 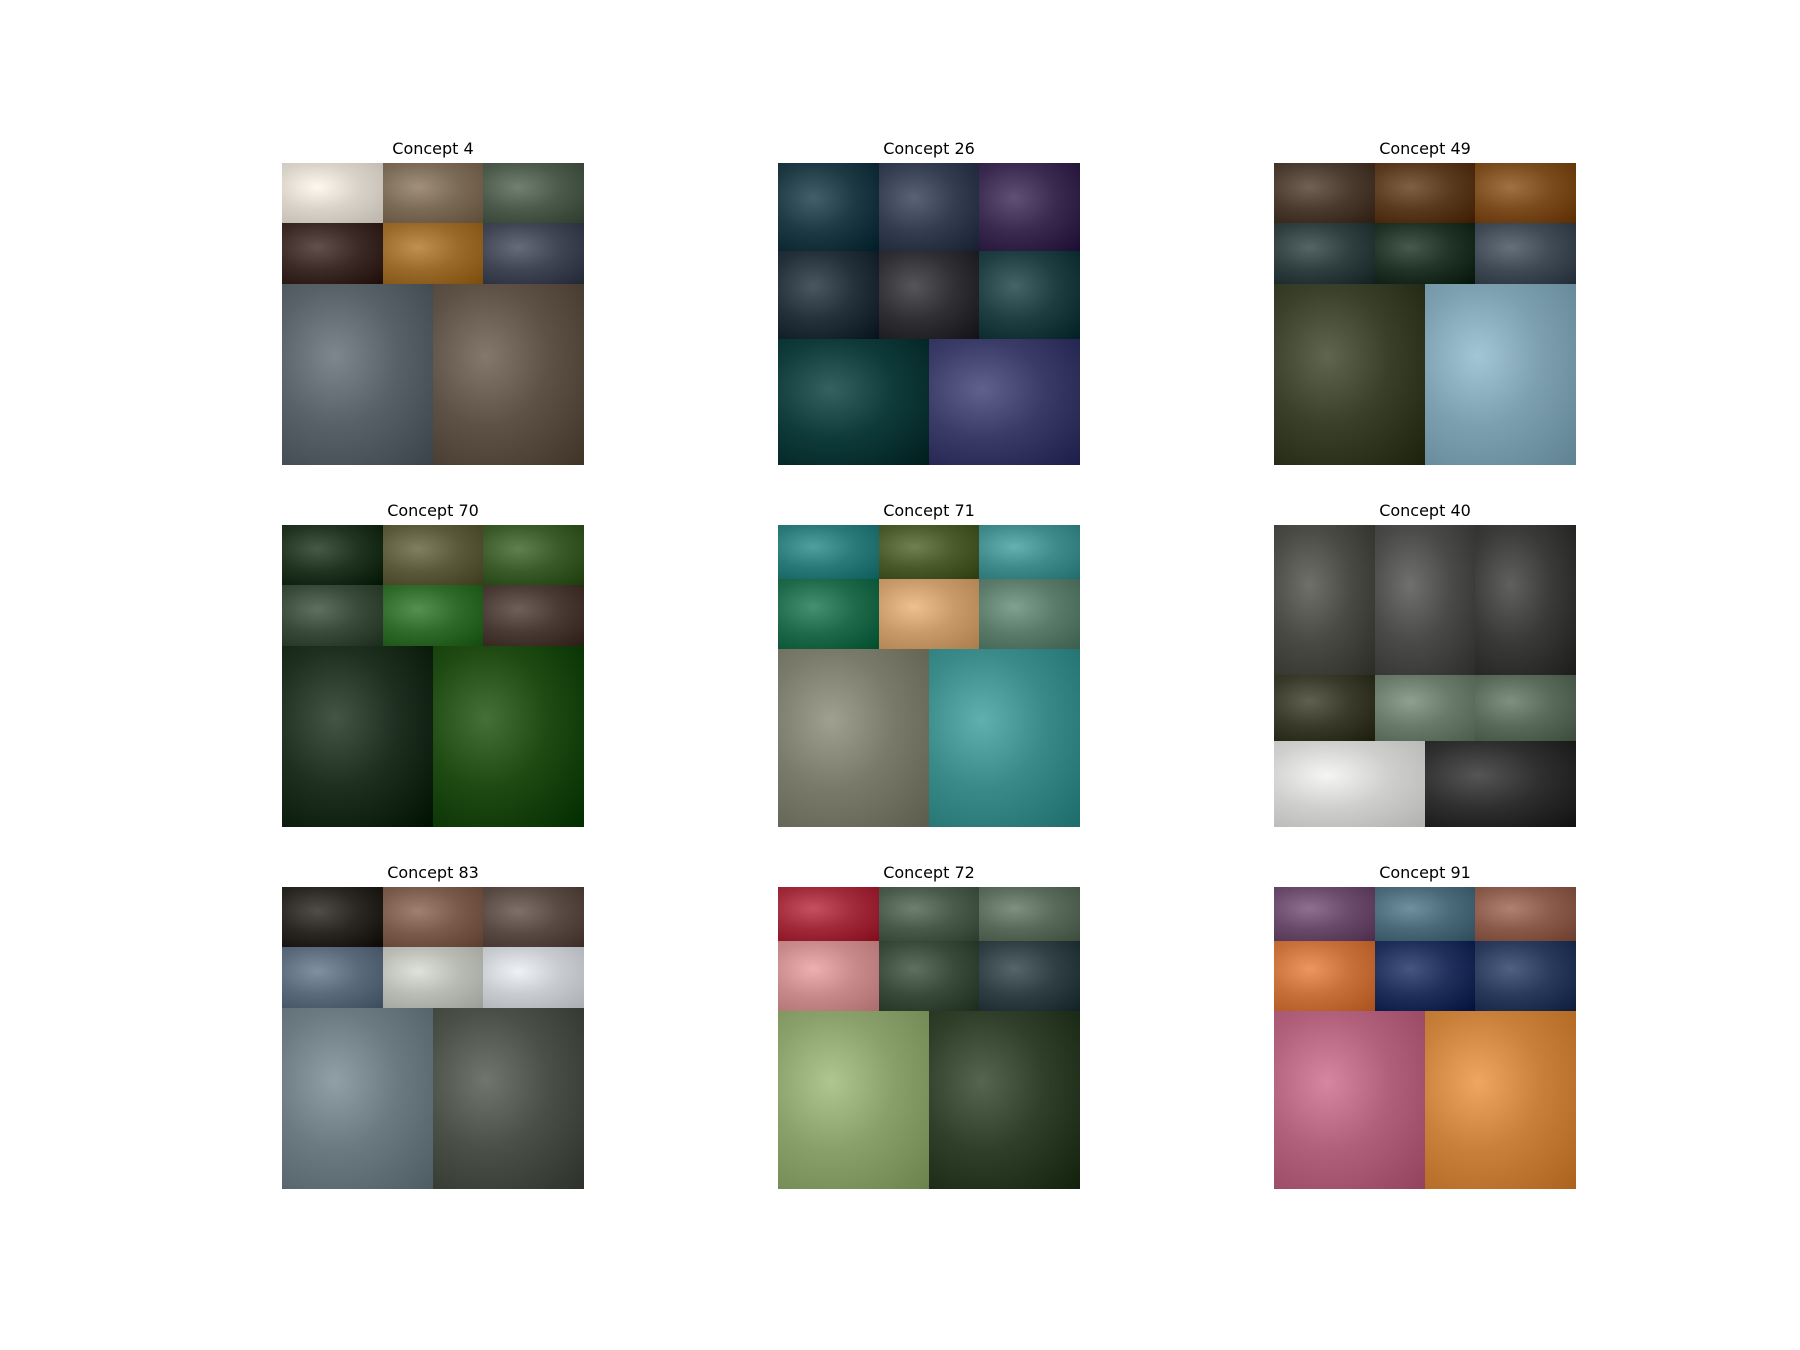 I want to click on panel-title: Concept 40, so click(x=1425, y=510).